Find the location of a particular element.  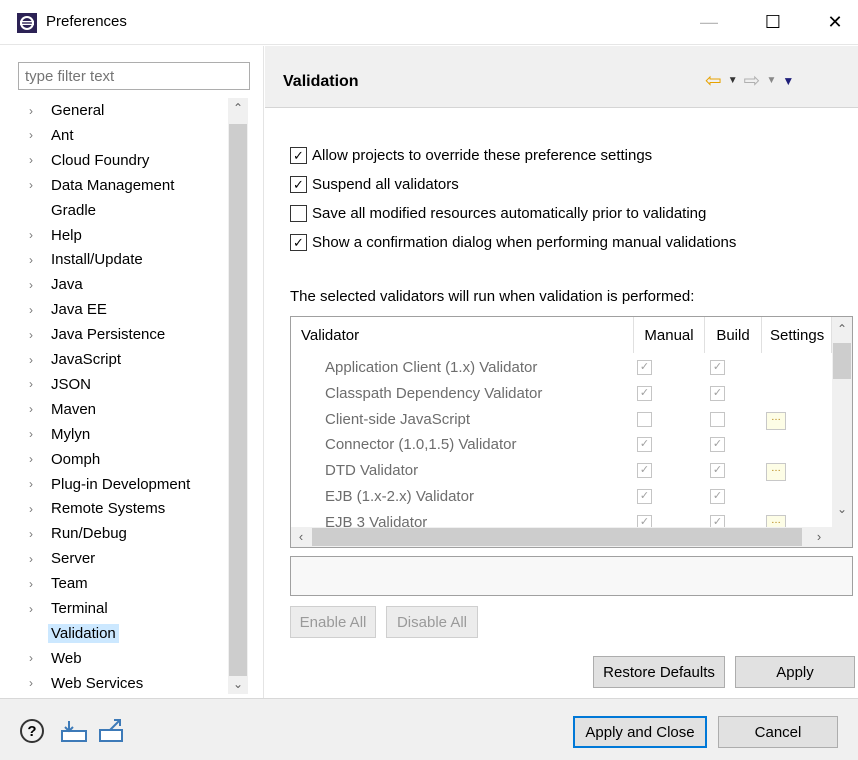

apply-and-close-button: Apply and Close is located at coordinates (640, 732).